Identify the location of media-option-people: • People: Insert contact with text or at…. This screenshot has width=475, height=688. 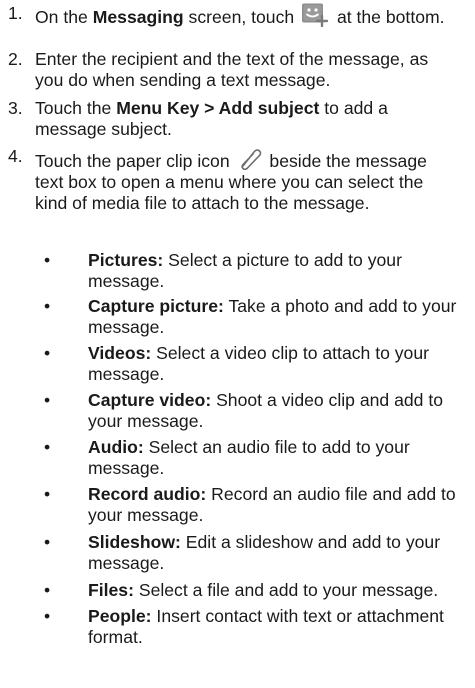
(254, 627).